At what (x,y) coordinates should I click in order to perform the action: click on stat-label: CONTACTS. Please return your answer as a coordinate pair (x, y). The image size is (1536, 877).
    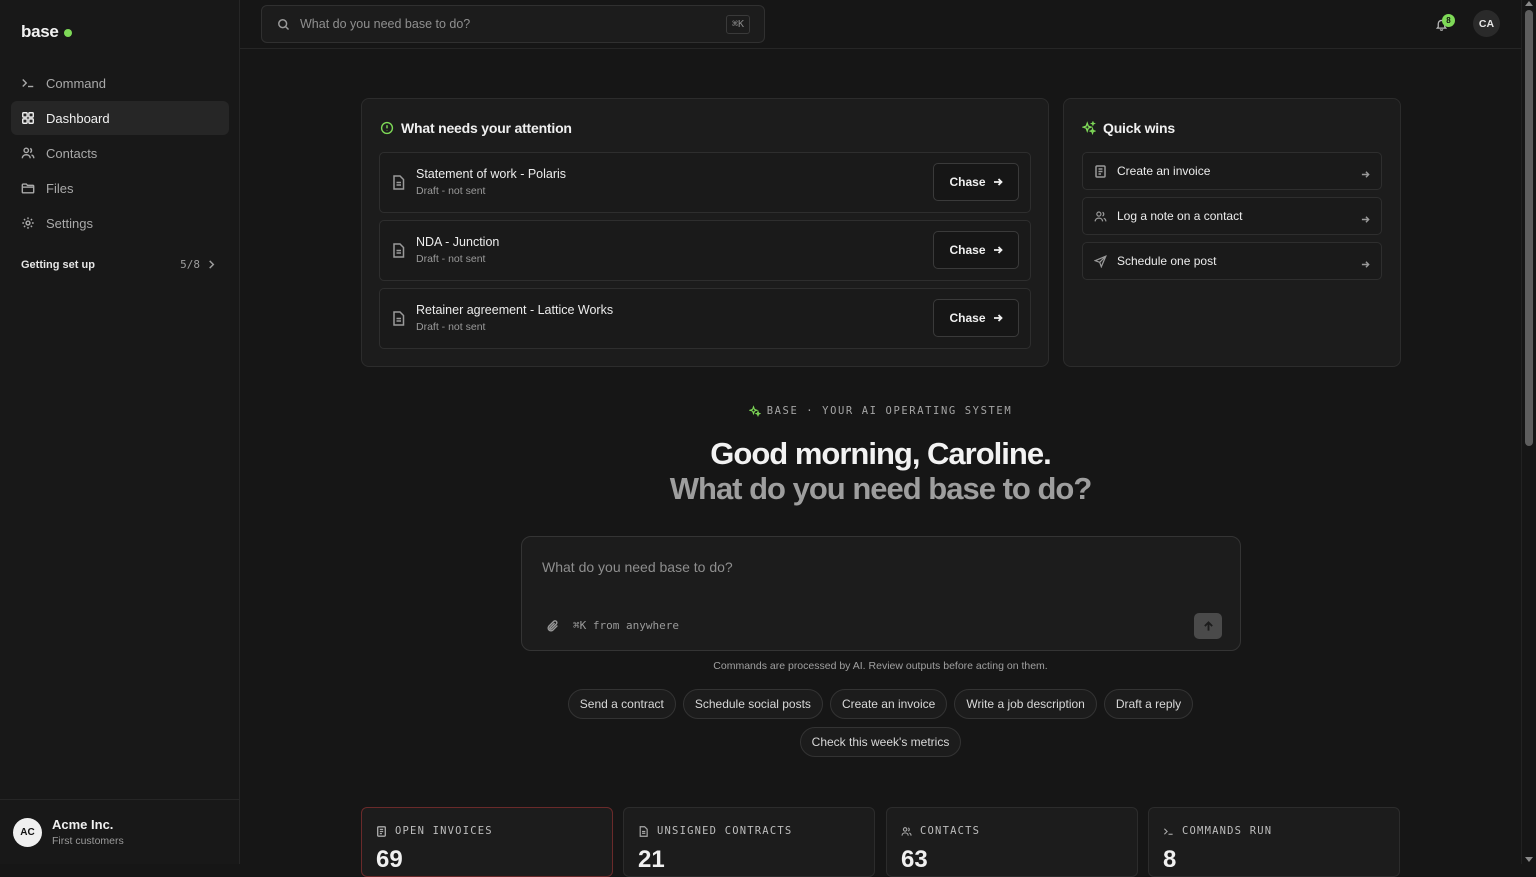
    Looking at the image, I should click on (940, 831).